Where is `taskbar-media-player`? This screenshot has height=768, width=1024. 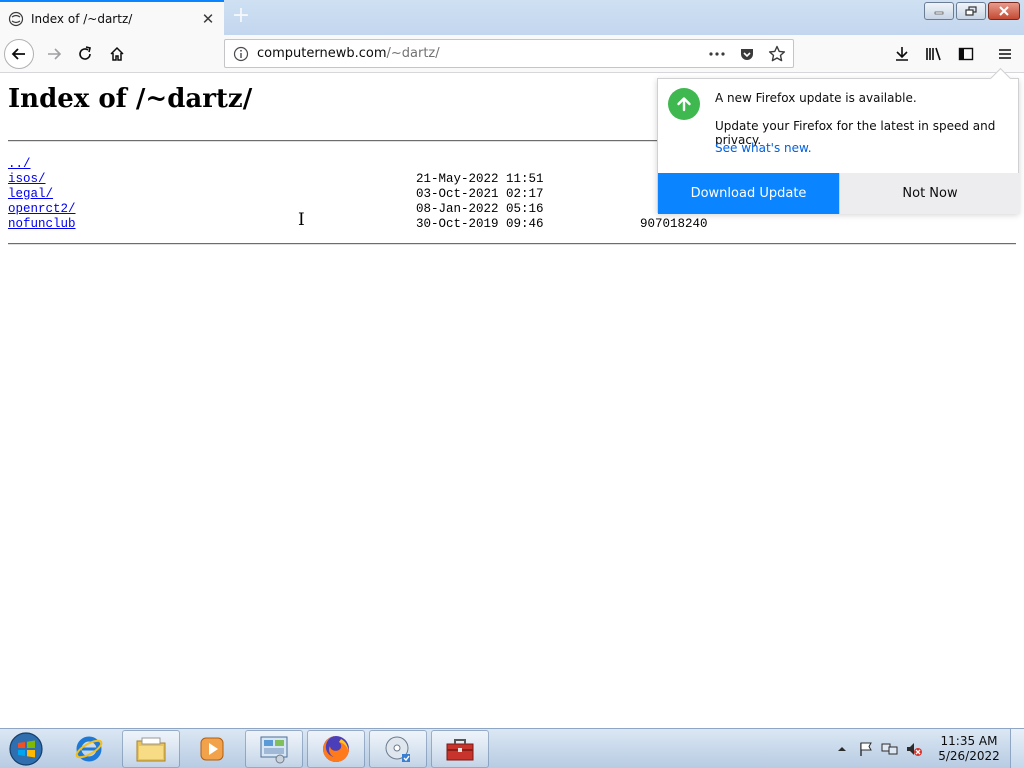 taskbar-media-player is located at coordinates (212, 749).